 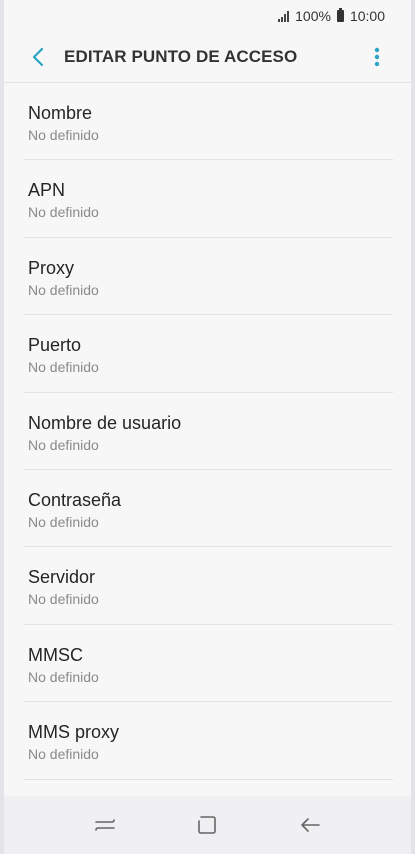 I want to click on more-vertical-icon, so click(x=377, y=57).